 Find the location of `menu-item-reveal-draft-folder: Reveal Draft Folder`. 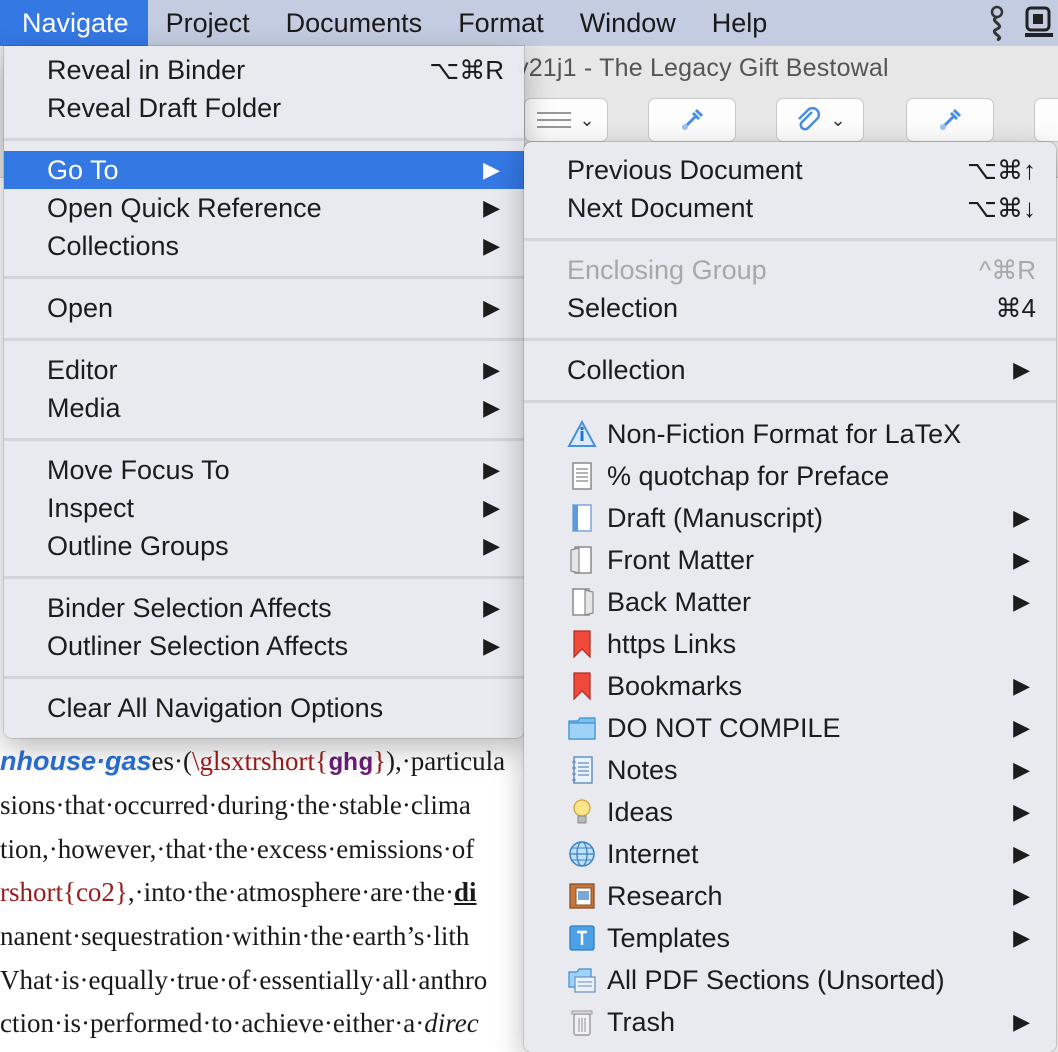

menu-item-reveal-draft-folder: Reveal Draft Folder is located at coordinates (264, 108).